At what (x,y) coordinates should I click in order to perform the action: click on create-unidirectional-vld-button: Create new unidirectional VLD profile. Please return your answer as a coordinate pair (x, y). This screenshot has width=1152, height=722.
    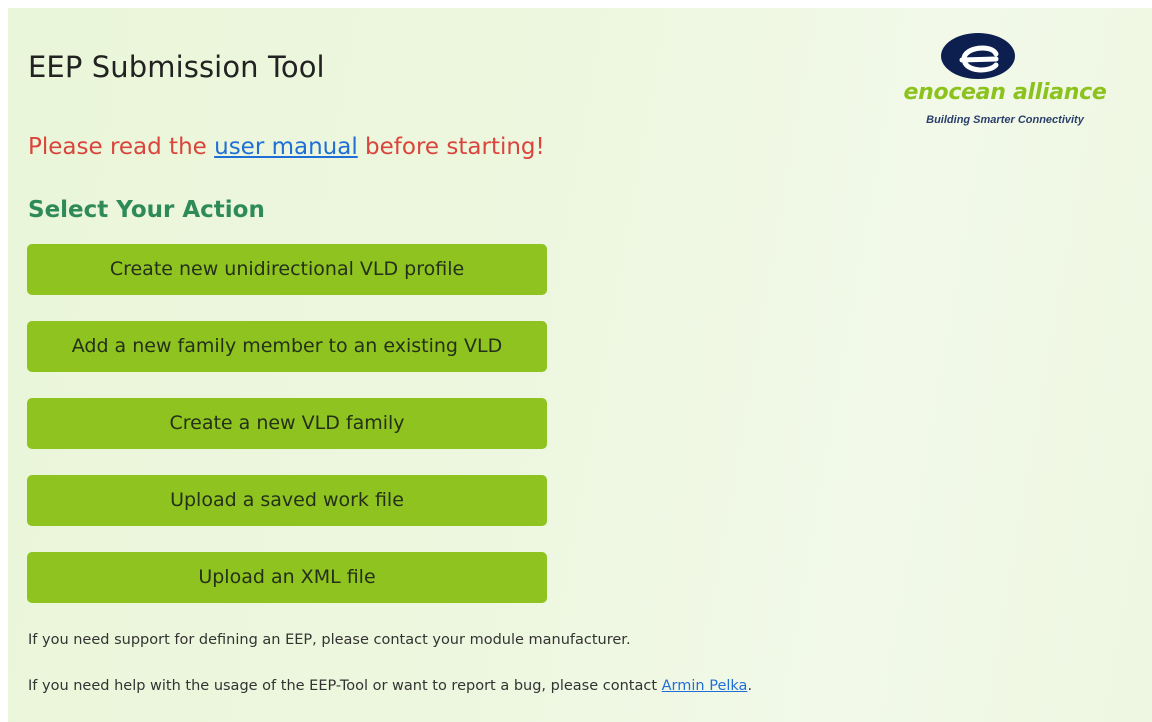
    Looking at the image, I should click on (287, 269).